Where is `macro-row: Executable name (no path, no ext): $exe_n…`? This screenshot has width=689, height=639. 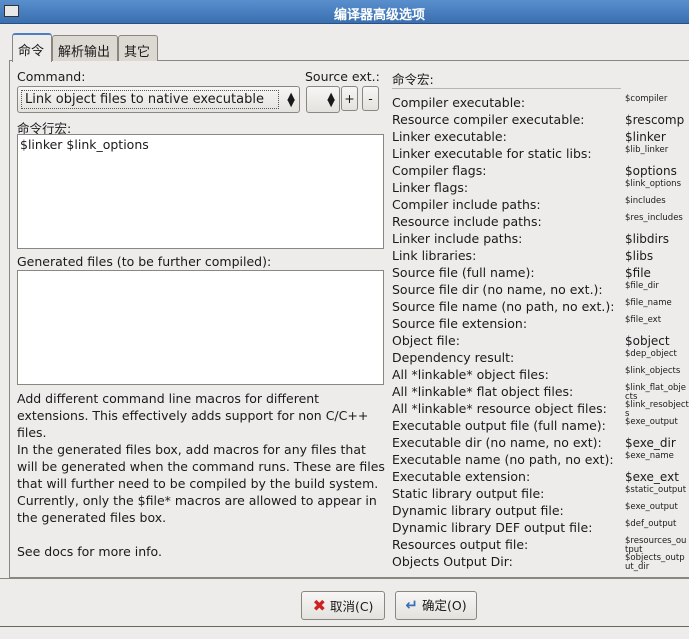 macro-row: Executable name (no path, no ext): $exe_n… is located at coordinates (540, 460).